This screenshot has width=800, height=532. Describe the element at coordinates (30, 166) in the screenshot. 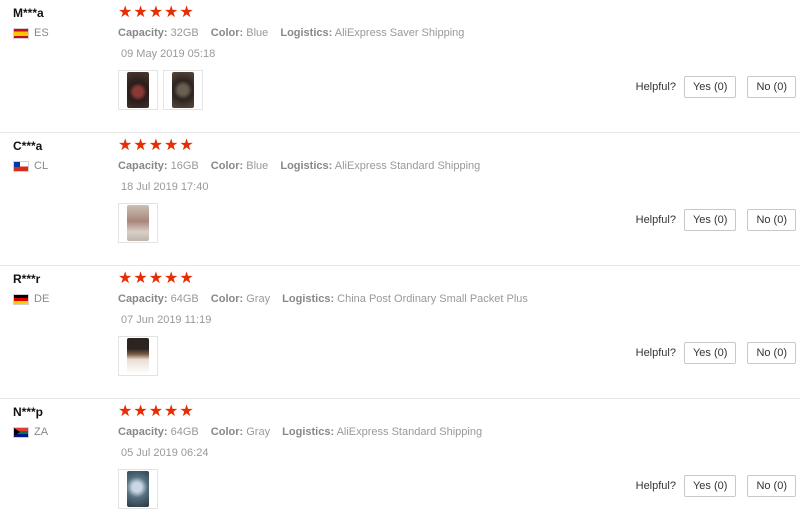

I see `reviewer-country: CL` at that location.